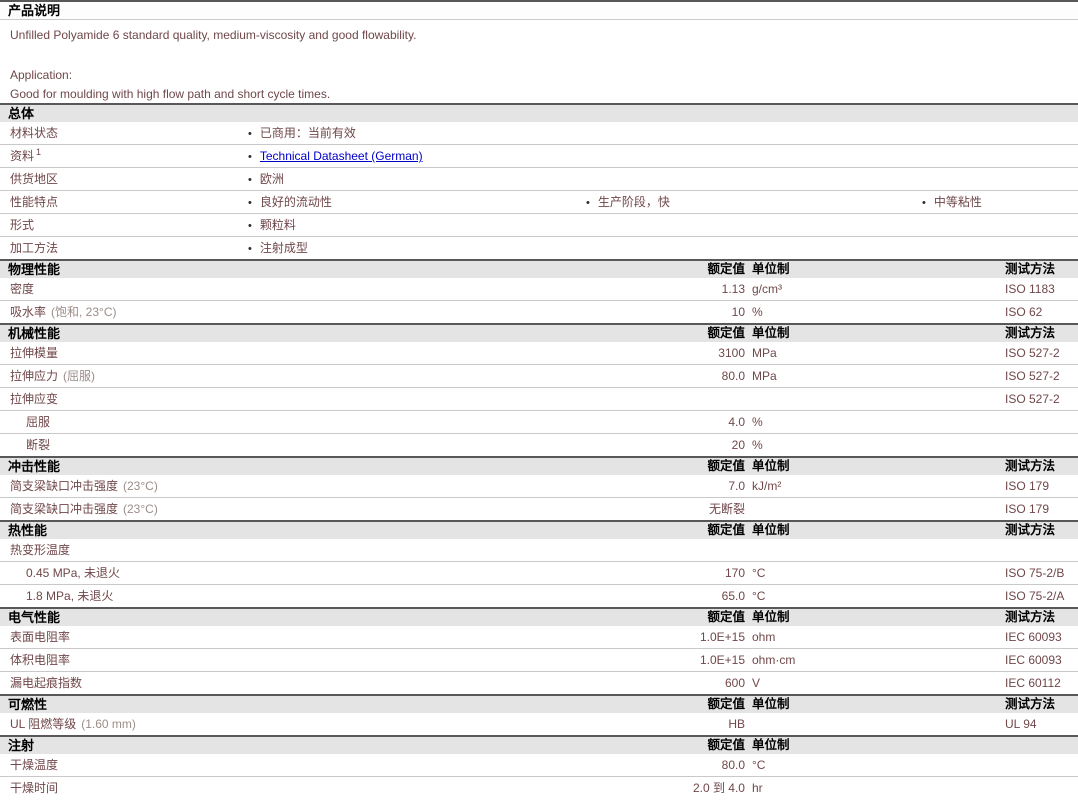 The height and width of the screenshot is (812, 1078). Describe the element at coordinates (539, 616) in the screenshot. I see `section-header-electrical: 电气性能 额定值 单位制 测试方法` at that location.